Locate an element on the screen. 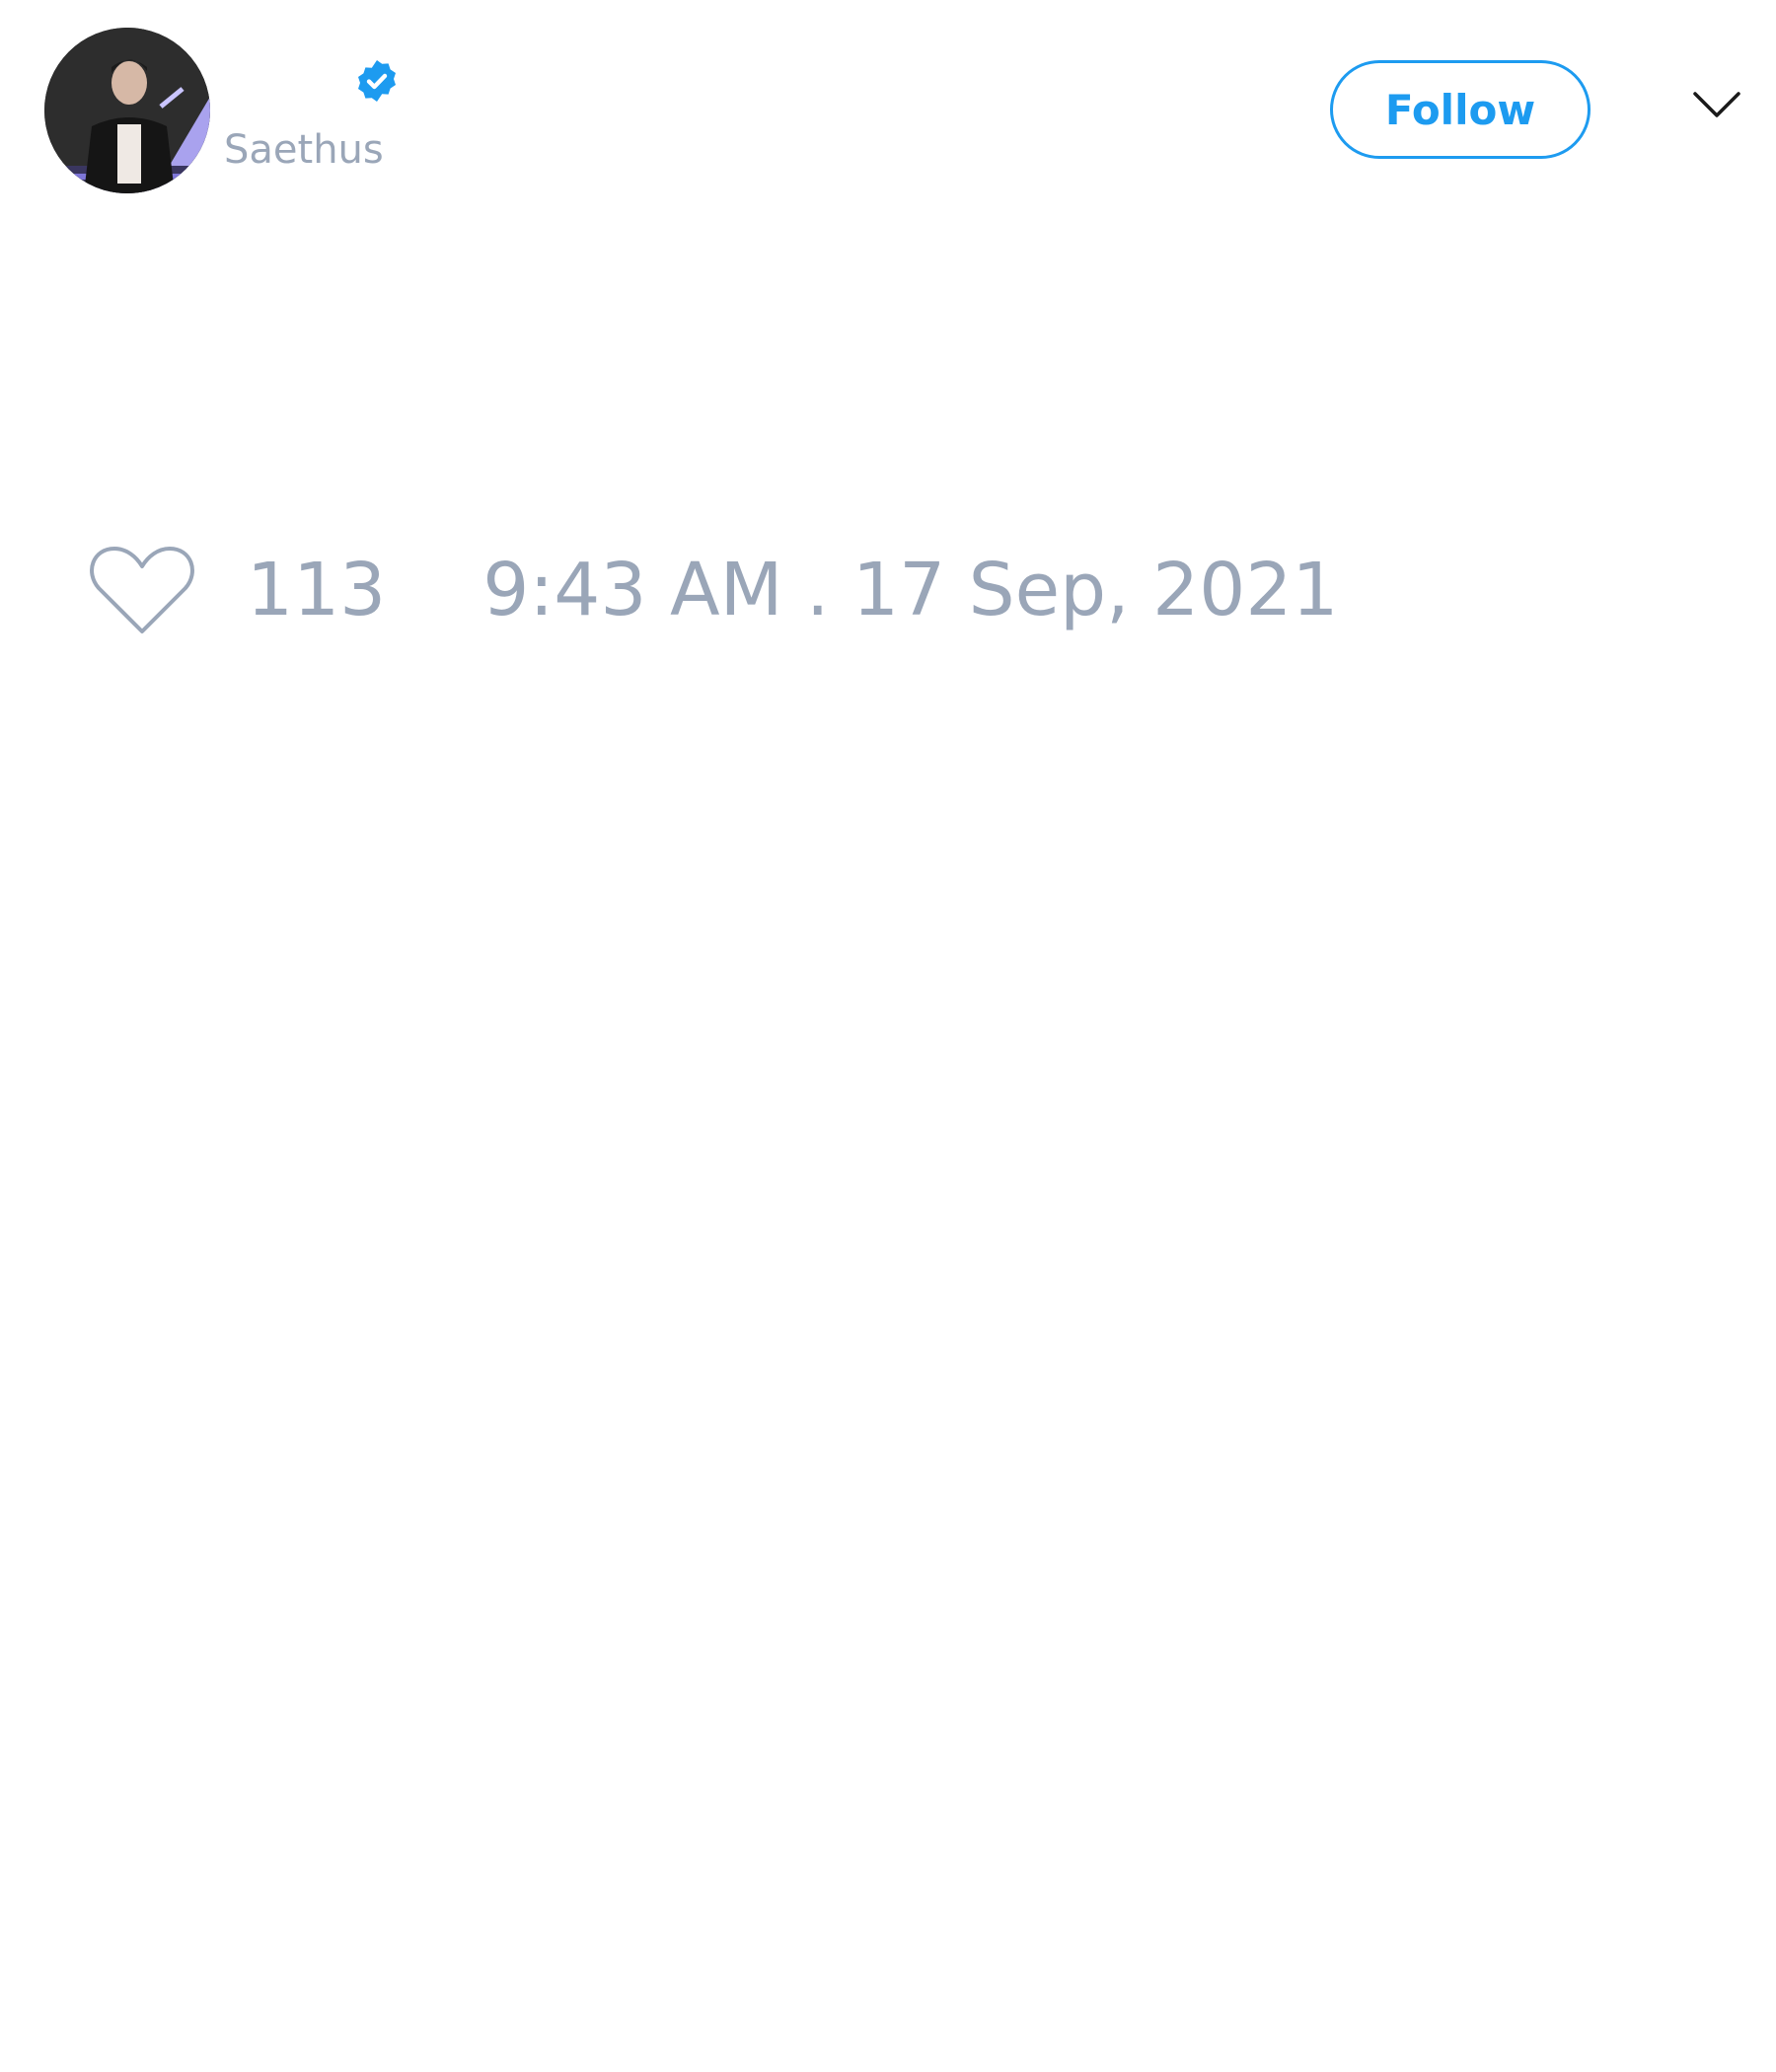 This screenshot has height=2072, width=1776. author-avatar is located at coordinates (127, 111).